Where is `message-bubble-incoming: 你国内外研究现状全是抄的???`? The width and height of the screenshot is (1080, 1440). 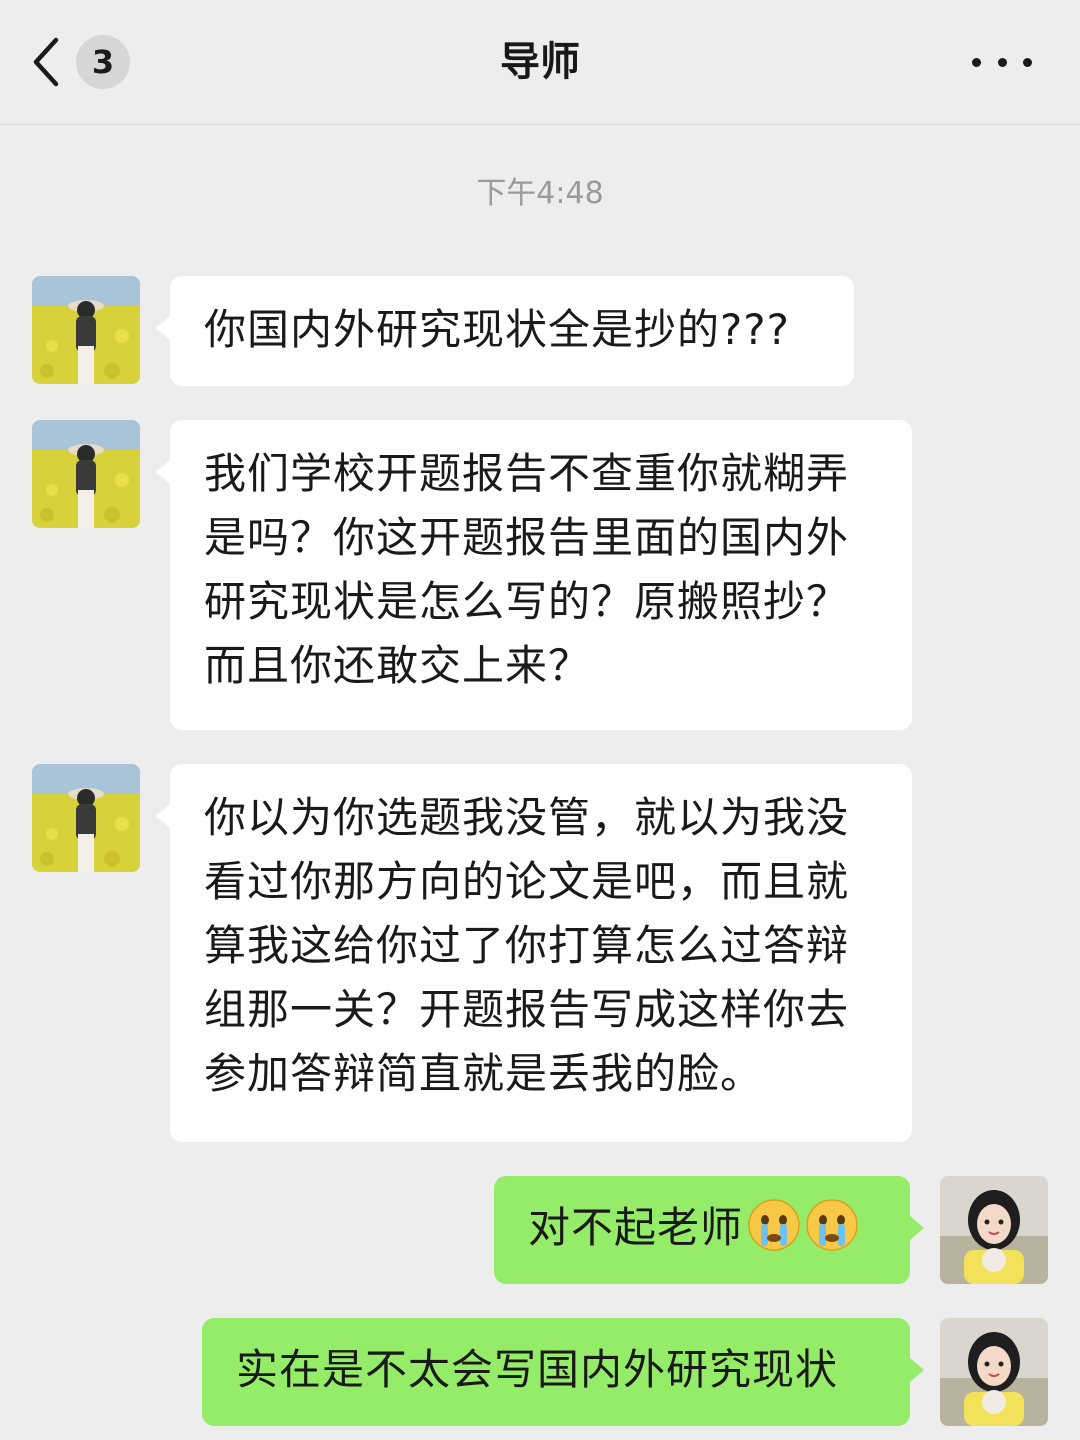
message-bubble-incoming: 你国内外研究现状全是抄的??? is located at coordinates (505, 331).